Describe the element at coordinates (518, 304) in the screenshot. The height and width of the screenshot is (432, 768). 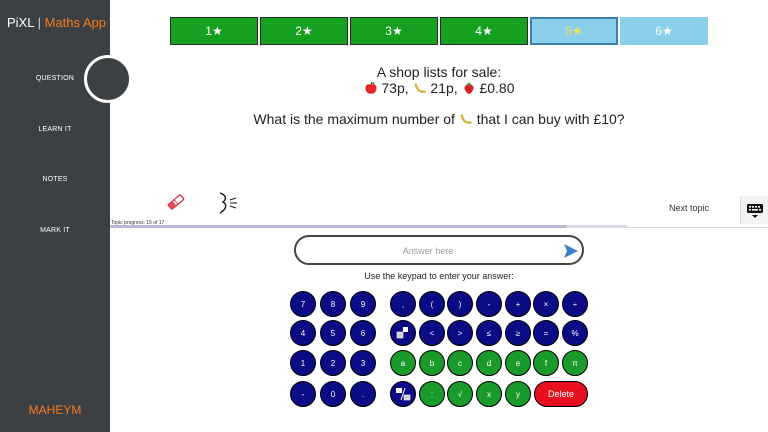
I see `key-add: +` at that location.